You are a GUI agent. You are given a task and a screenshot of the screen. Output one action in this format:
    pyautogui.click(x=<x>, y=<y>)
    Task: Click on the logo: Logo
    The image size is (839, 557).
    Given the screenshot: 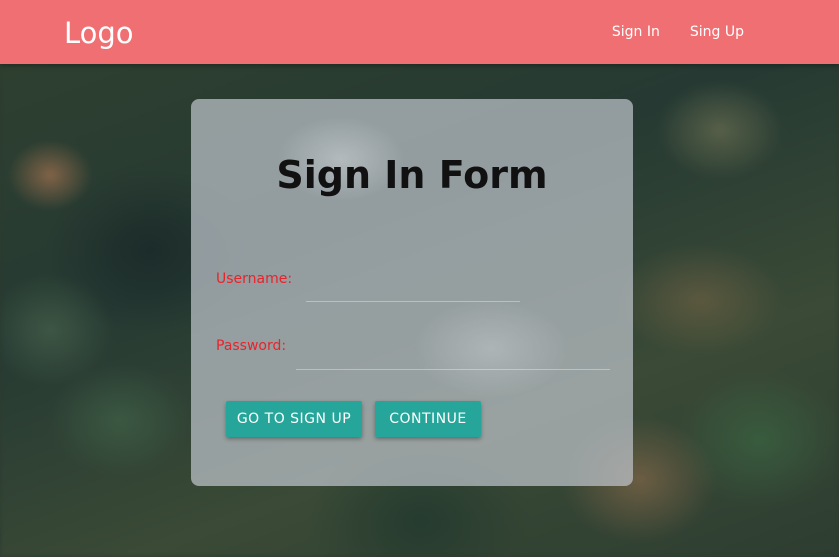 What is the action you would take?
    pyautogui.click(x=99, y=33)
    